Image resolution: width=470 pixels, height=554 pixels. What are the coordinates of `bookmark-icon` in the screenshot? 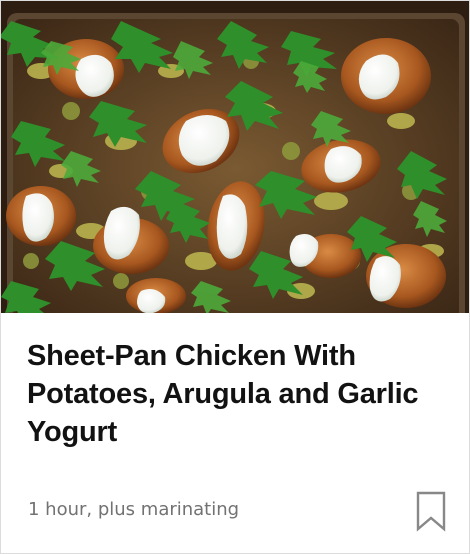 It's located at (431, 511).